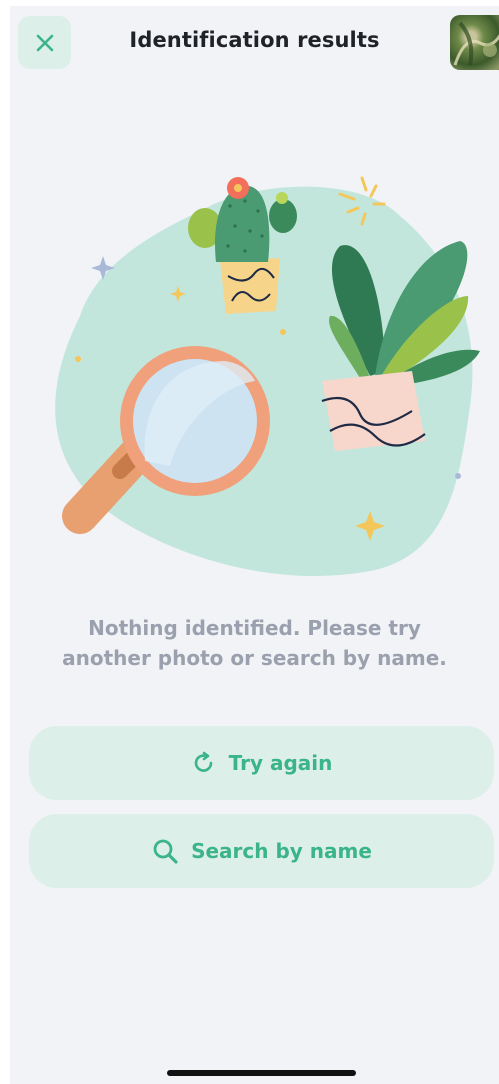  Describe the element at coordinates (254, 658) in the screenshot. I see `message-line-2: another photo or search by name.` at that location.